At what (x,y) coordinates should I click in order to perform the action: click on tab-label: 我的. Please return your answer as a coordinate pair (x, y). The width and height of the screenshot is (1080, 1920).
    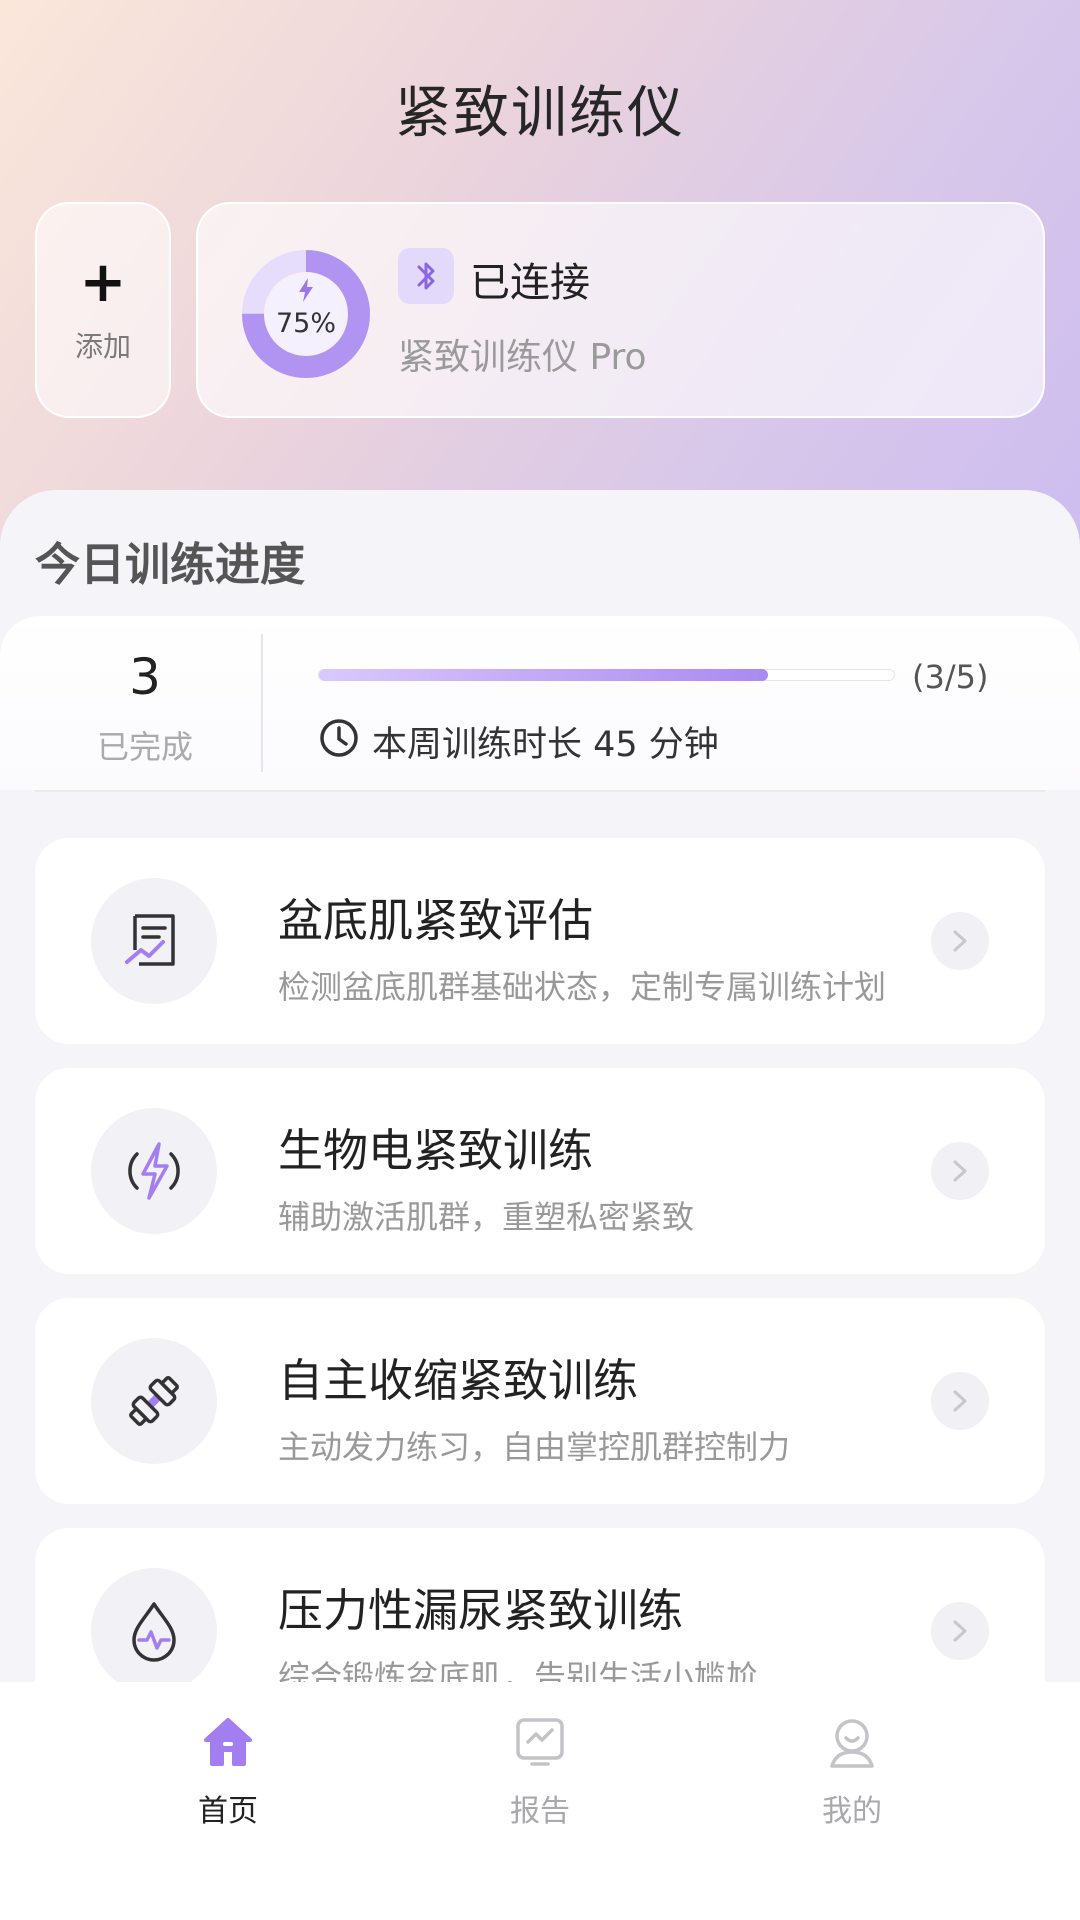
    Looking at the image, I should click on (852, 1811).